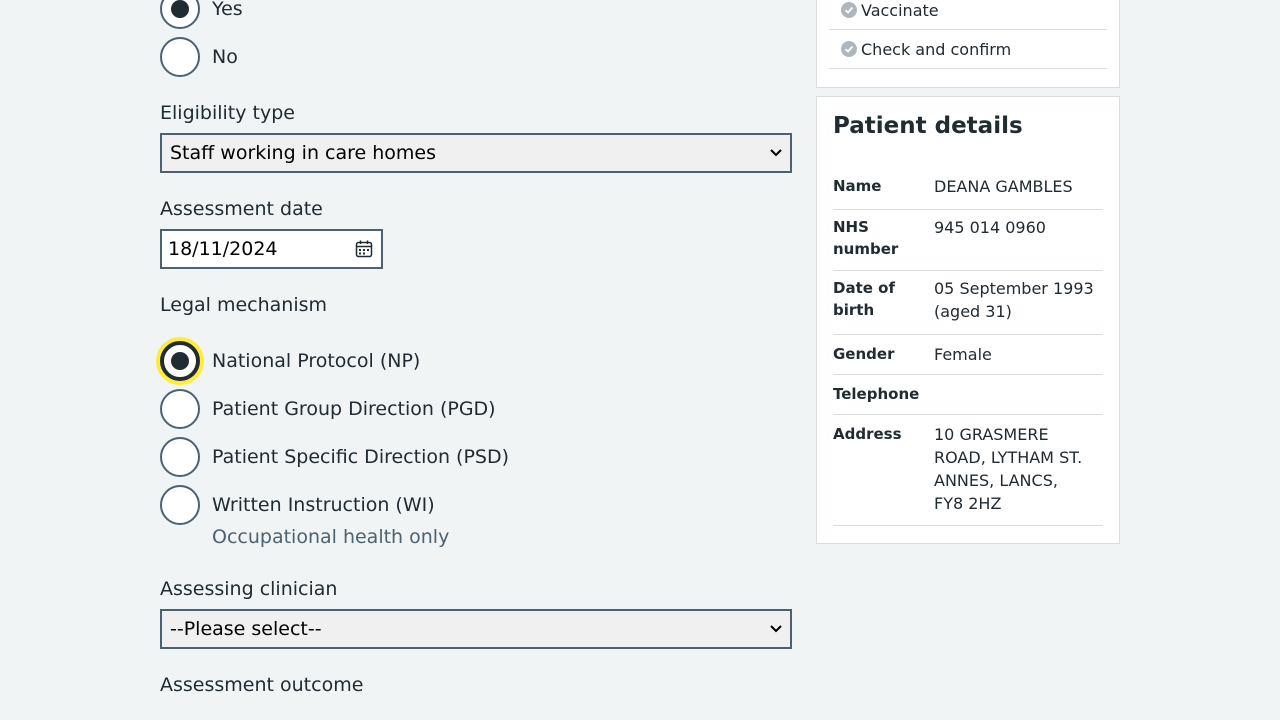  What do you see at coordinates (857, 186) in the screenshot?
I see `patient-field-key: Name` at bounding box center [857, 186].